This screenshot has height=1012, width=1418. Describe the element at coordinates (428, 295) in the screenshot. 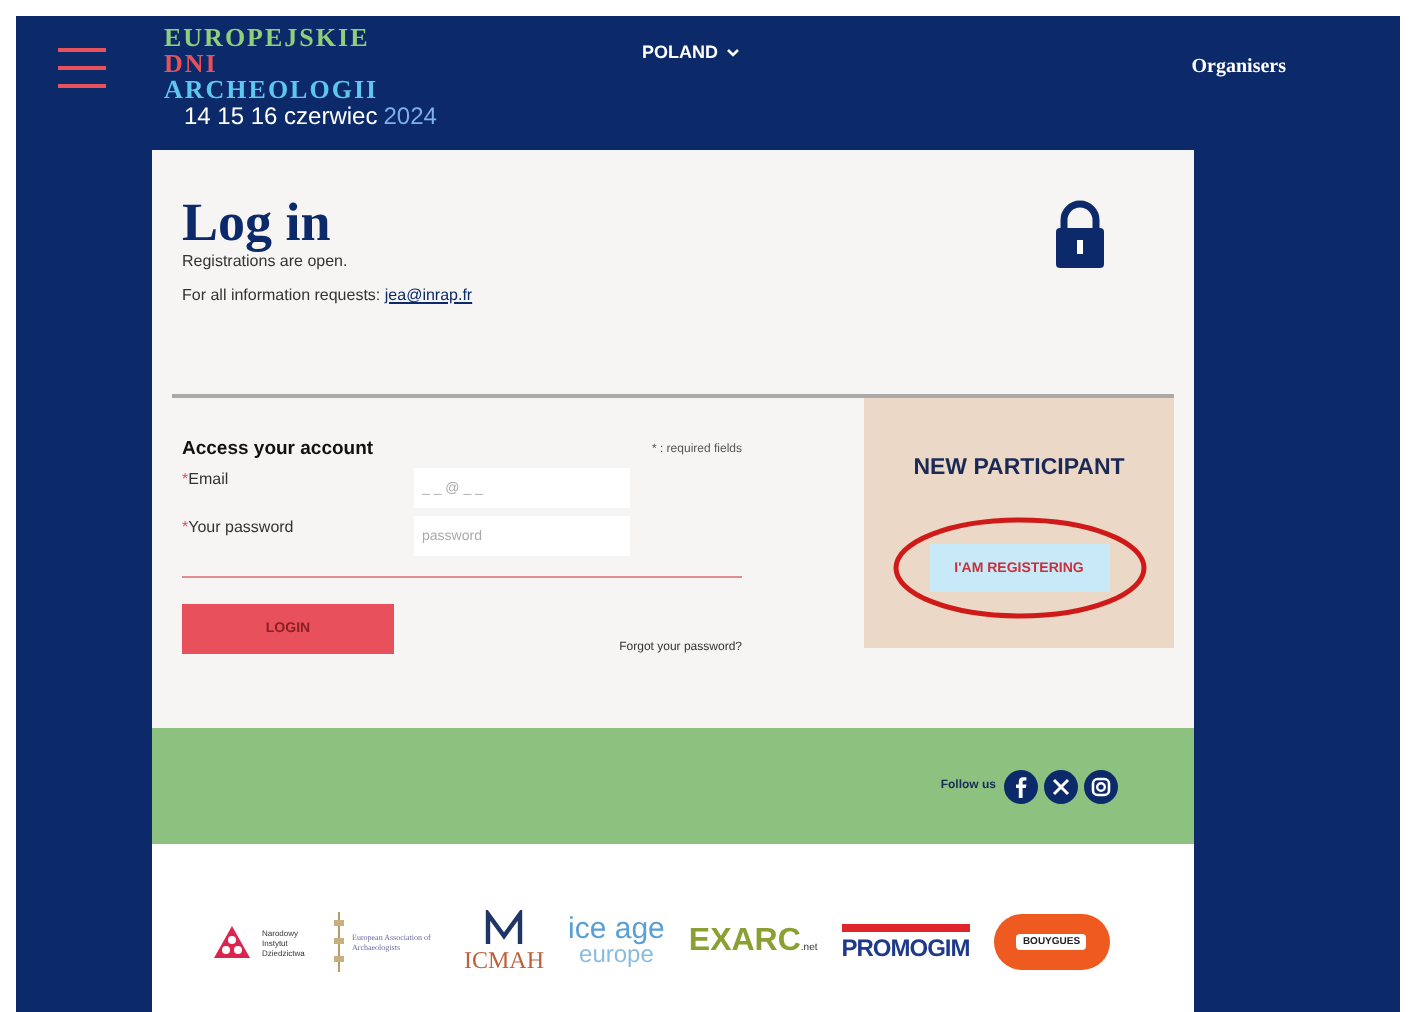

I see `email-link: jea@inrap.fr` at that location.